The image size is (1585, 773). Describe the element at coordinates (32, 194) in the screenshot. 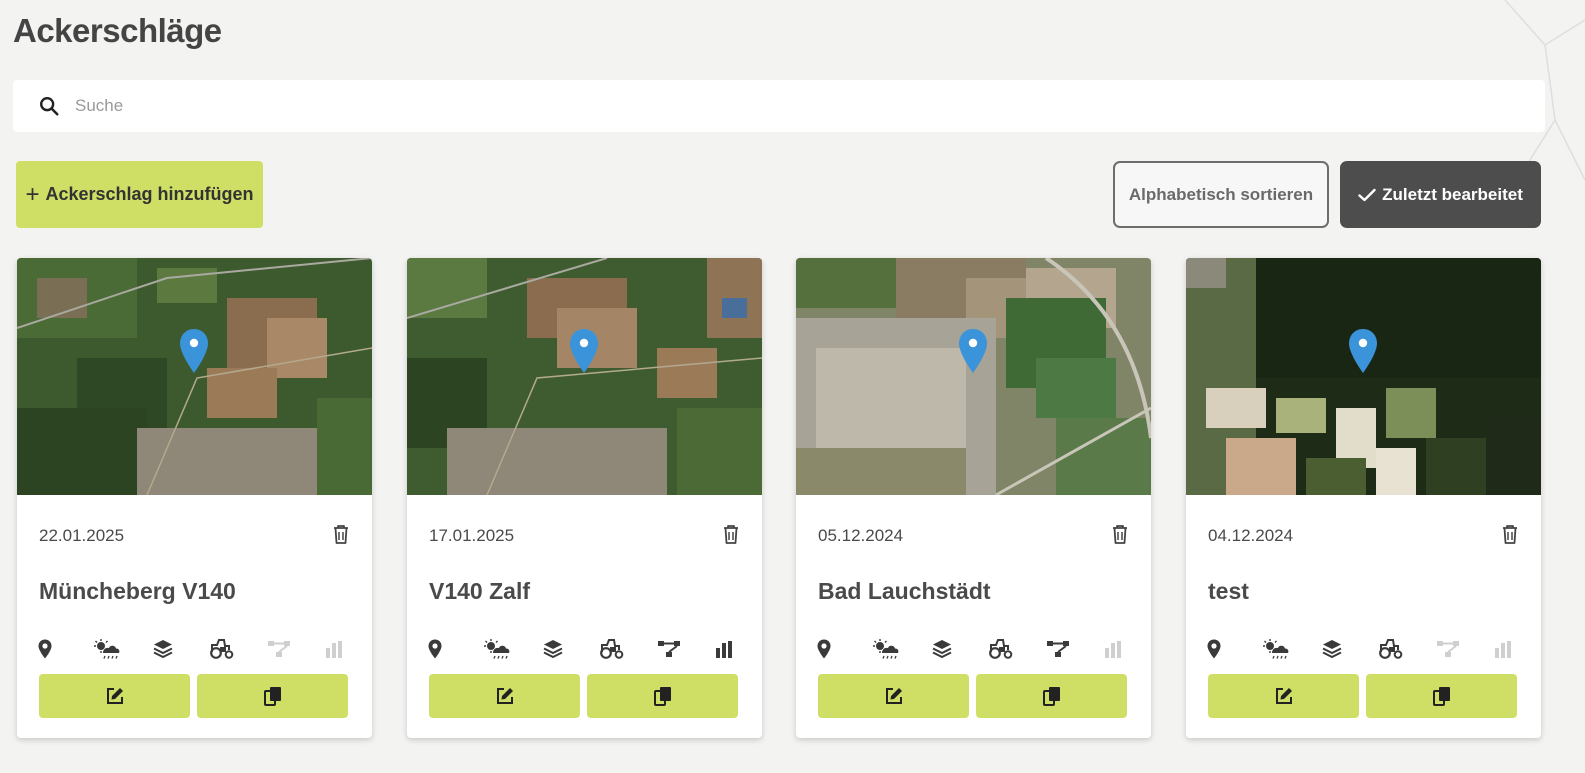

I see `plus-icon: +` at that location.